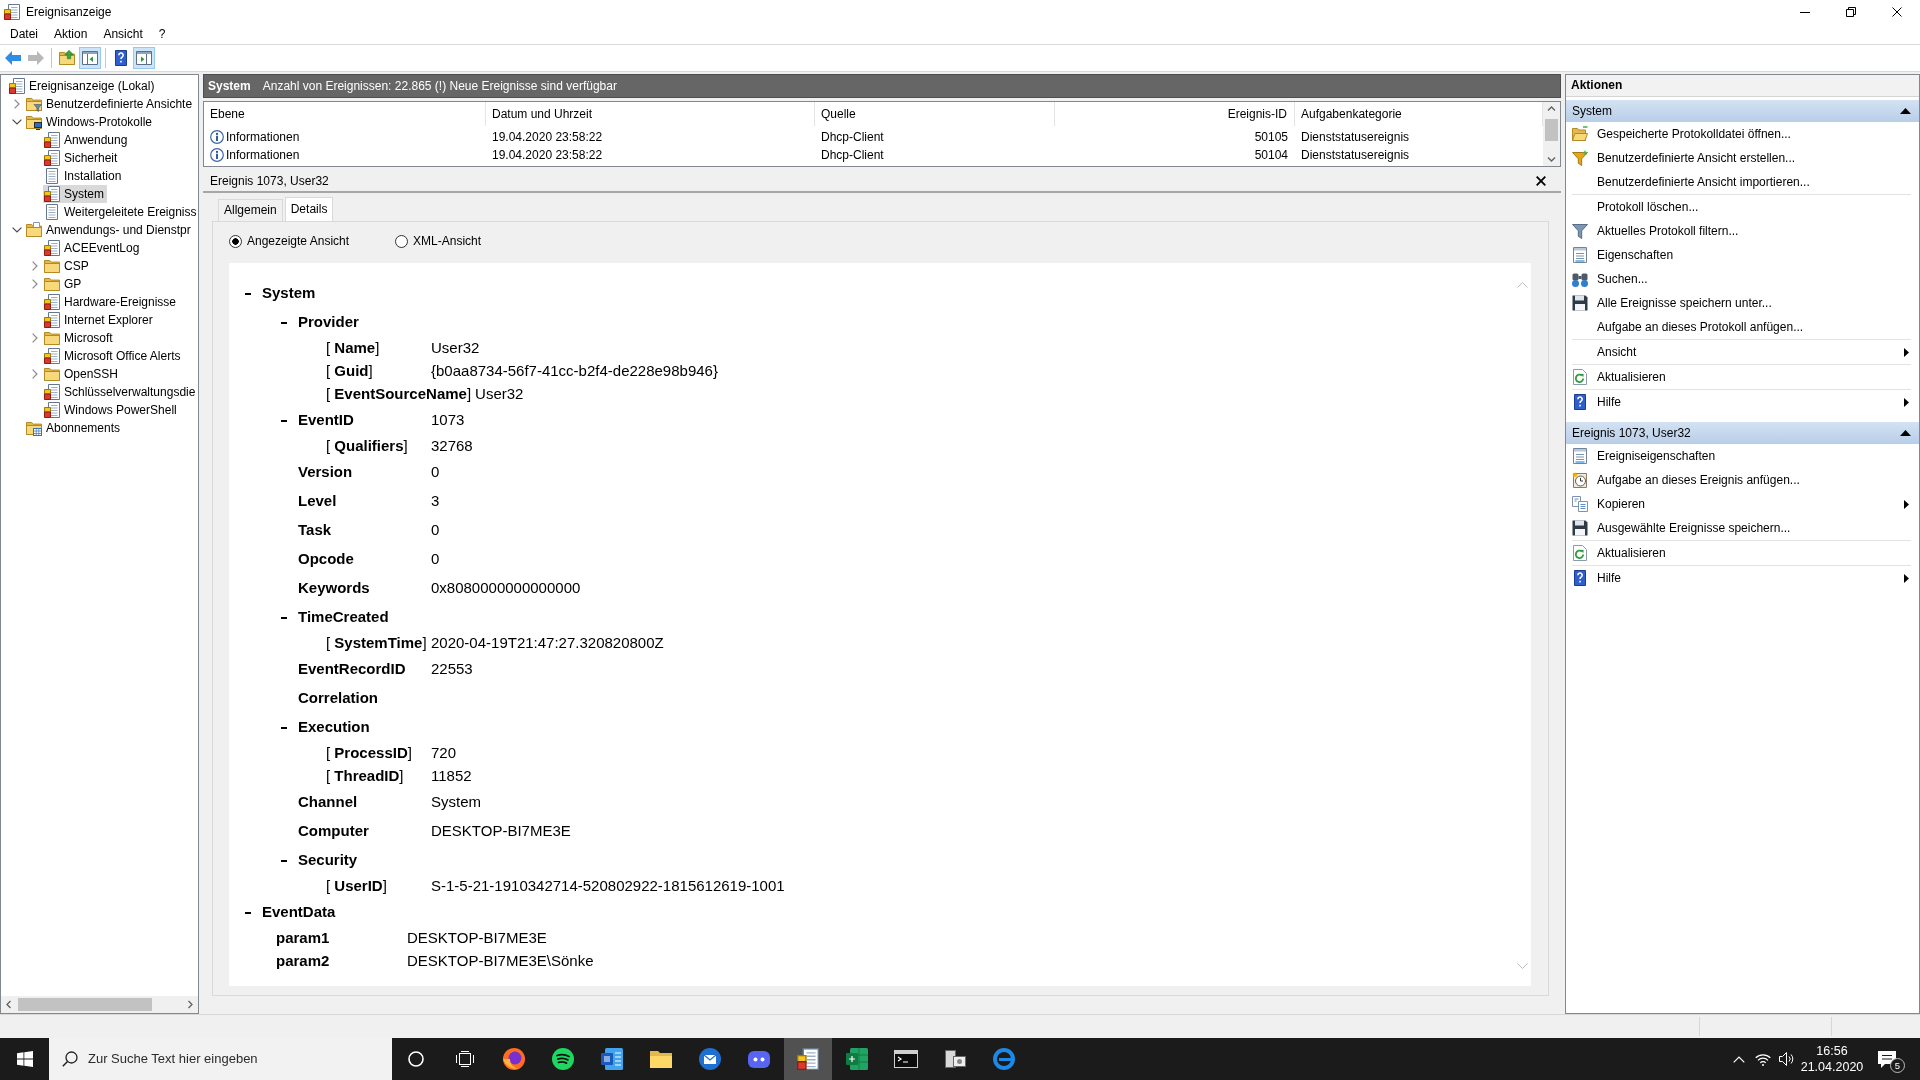  I want to click on tree-pane-button, so click(90, 58).